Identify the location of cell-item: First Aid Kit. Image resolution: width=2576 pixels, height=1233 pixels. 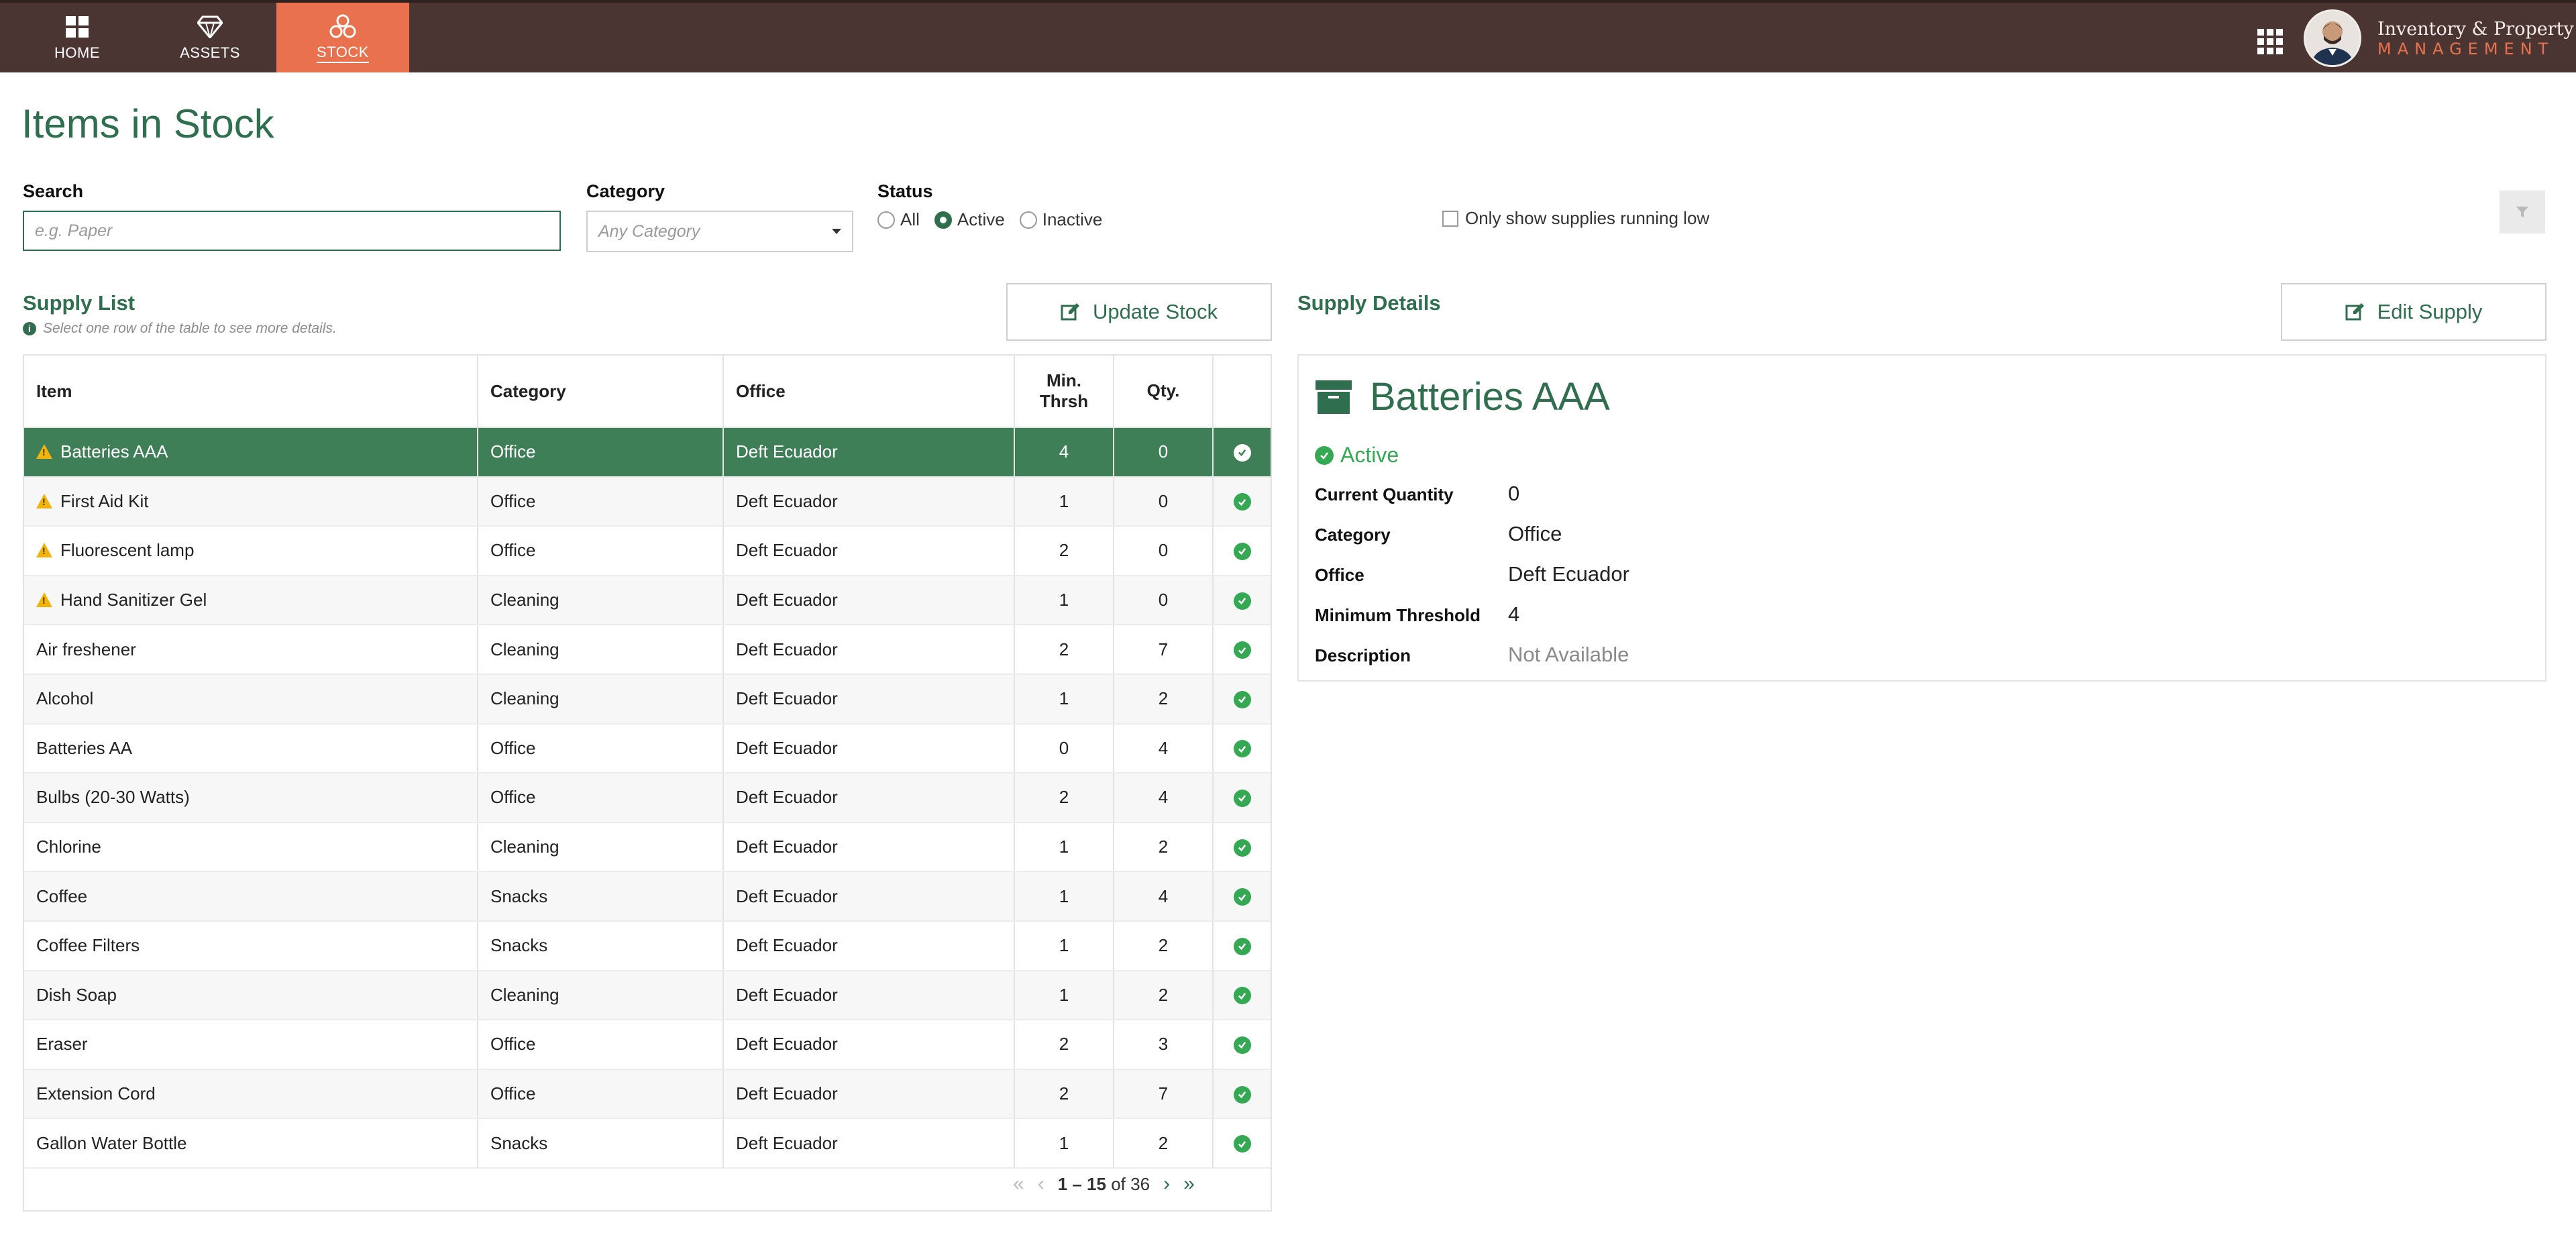
(251, 502).